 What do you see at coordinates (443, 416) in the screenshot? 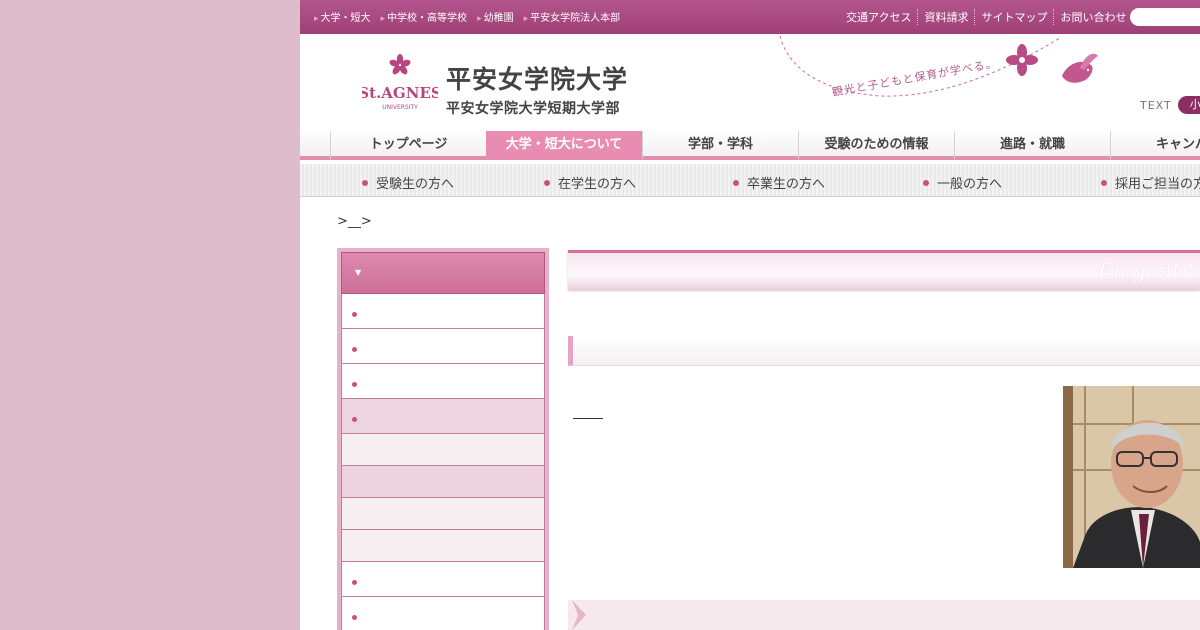
I see `side-menu-item-selected` at bounding box center [443, 416].